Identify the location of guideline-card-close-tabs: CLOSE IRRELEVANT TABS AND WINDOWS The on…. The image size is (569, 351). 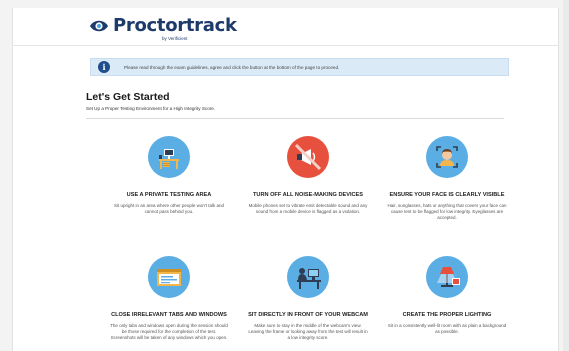
(169, 298).